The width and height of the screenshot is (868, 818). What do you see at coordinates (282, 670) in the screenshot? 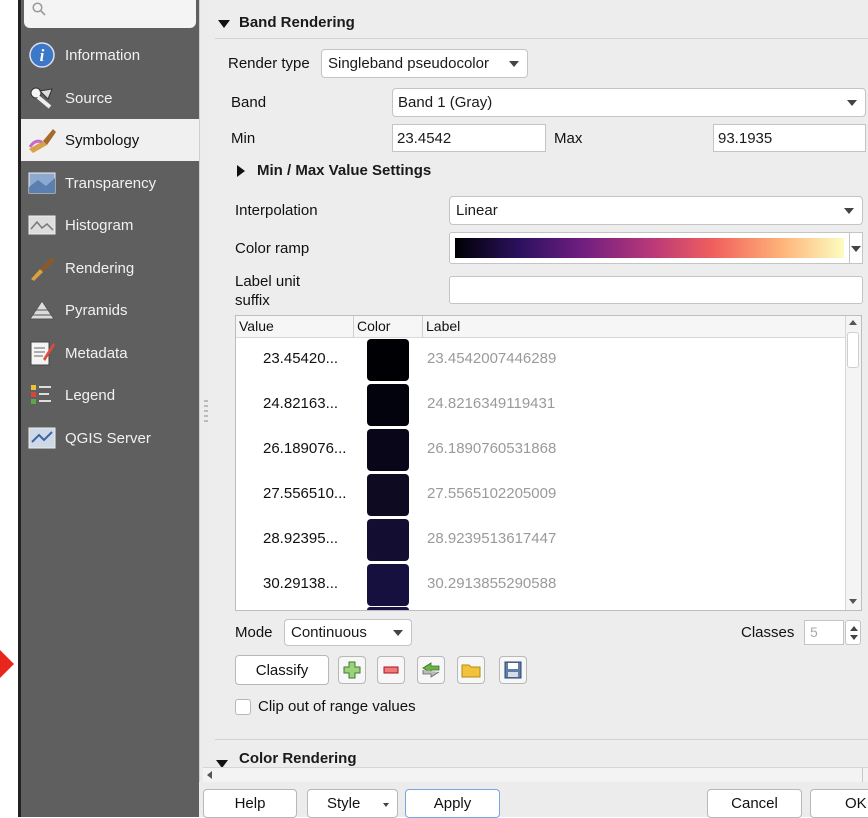
I see `classify-button: Classify` at bounding box center [282, 670].